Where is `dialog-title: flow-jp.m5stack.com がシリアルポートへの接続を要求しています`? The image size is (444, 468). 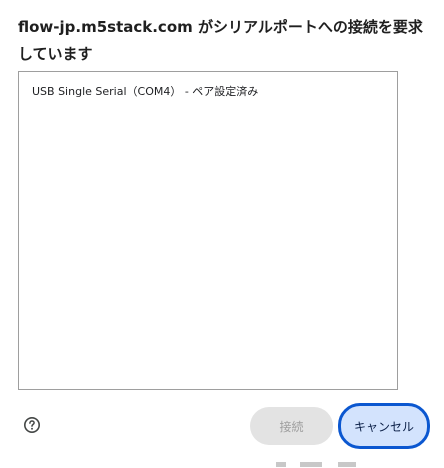 dialog-title: flow-jp.m5stack.com がシリアルポートへの接続を要求しています is located at coordinates (220, 40).